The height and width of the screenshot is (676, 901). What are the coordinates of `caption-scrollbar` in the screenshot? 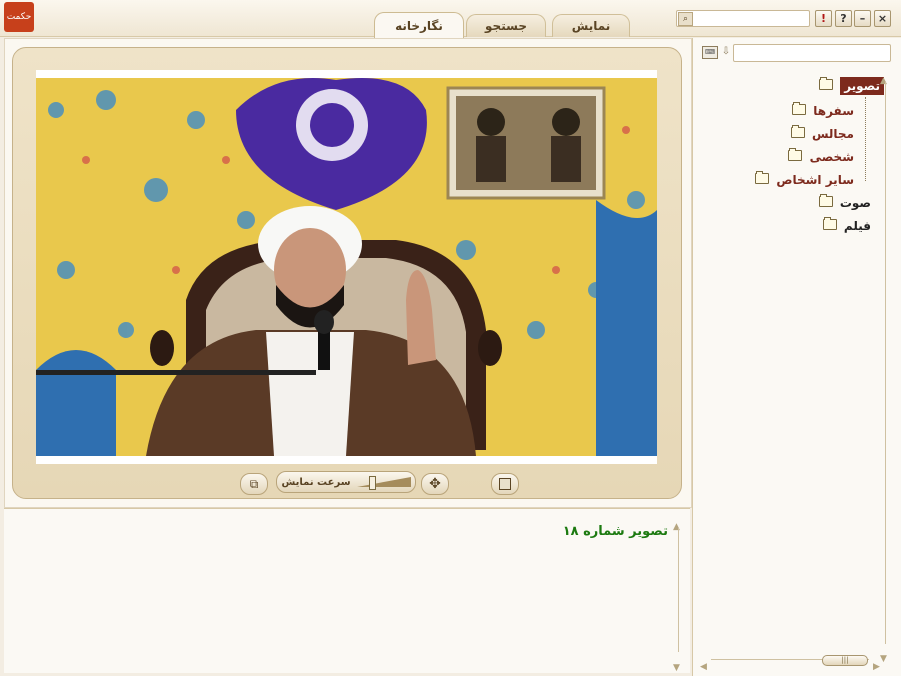 It's located at (678, 590).